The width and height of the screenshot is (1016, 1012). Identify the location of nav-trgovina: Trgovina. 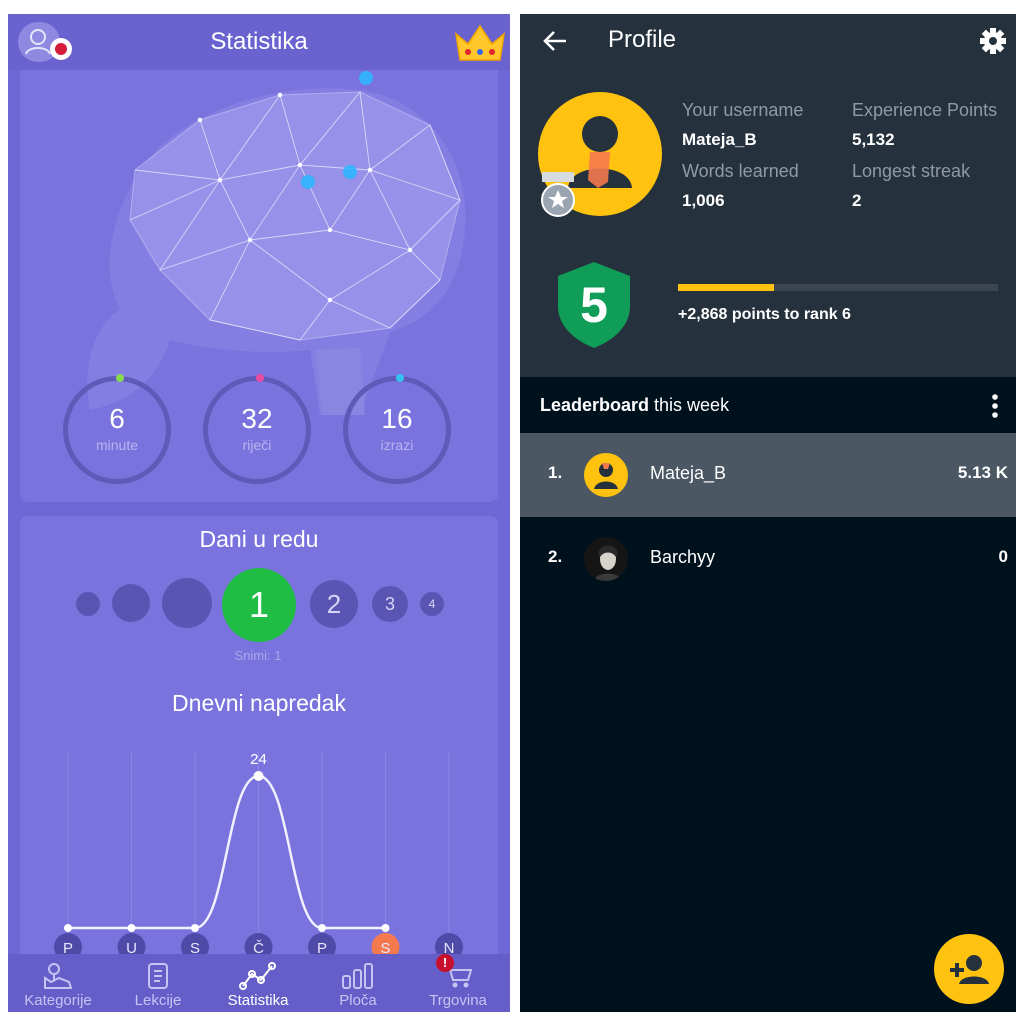
(458, 983).